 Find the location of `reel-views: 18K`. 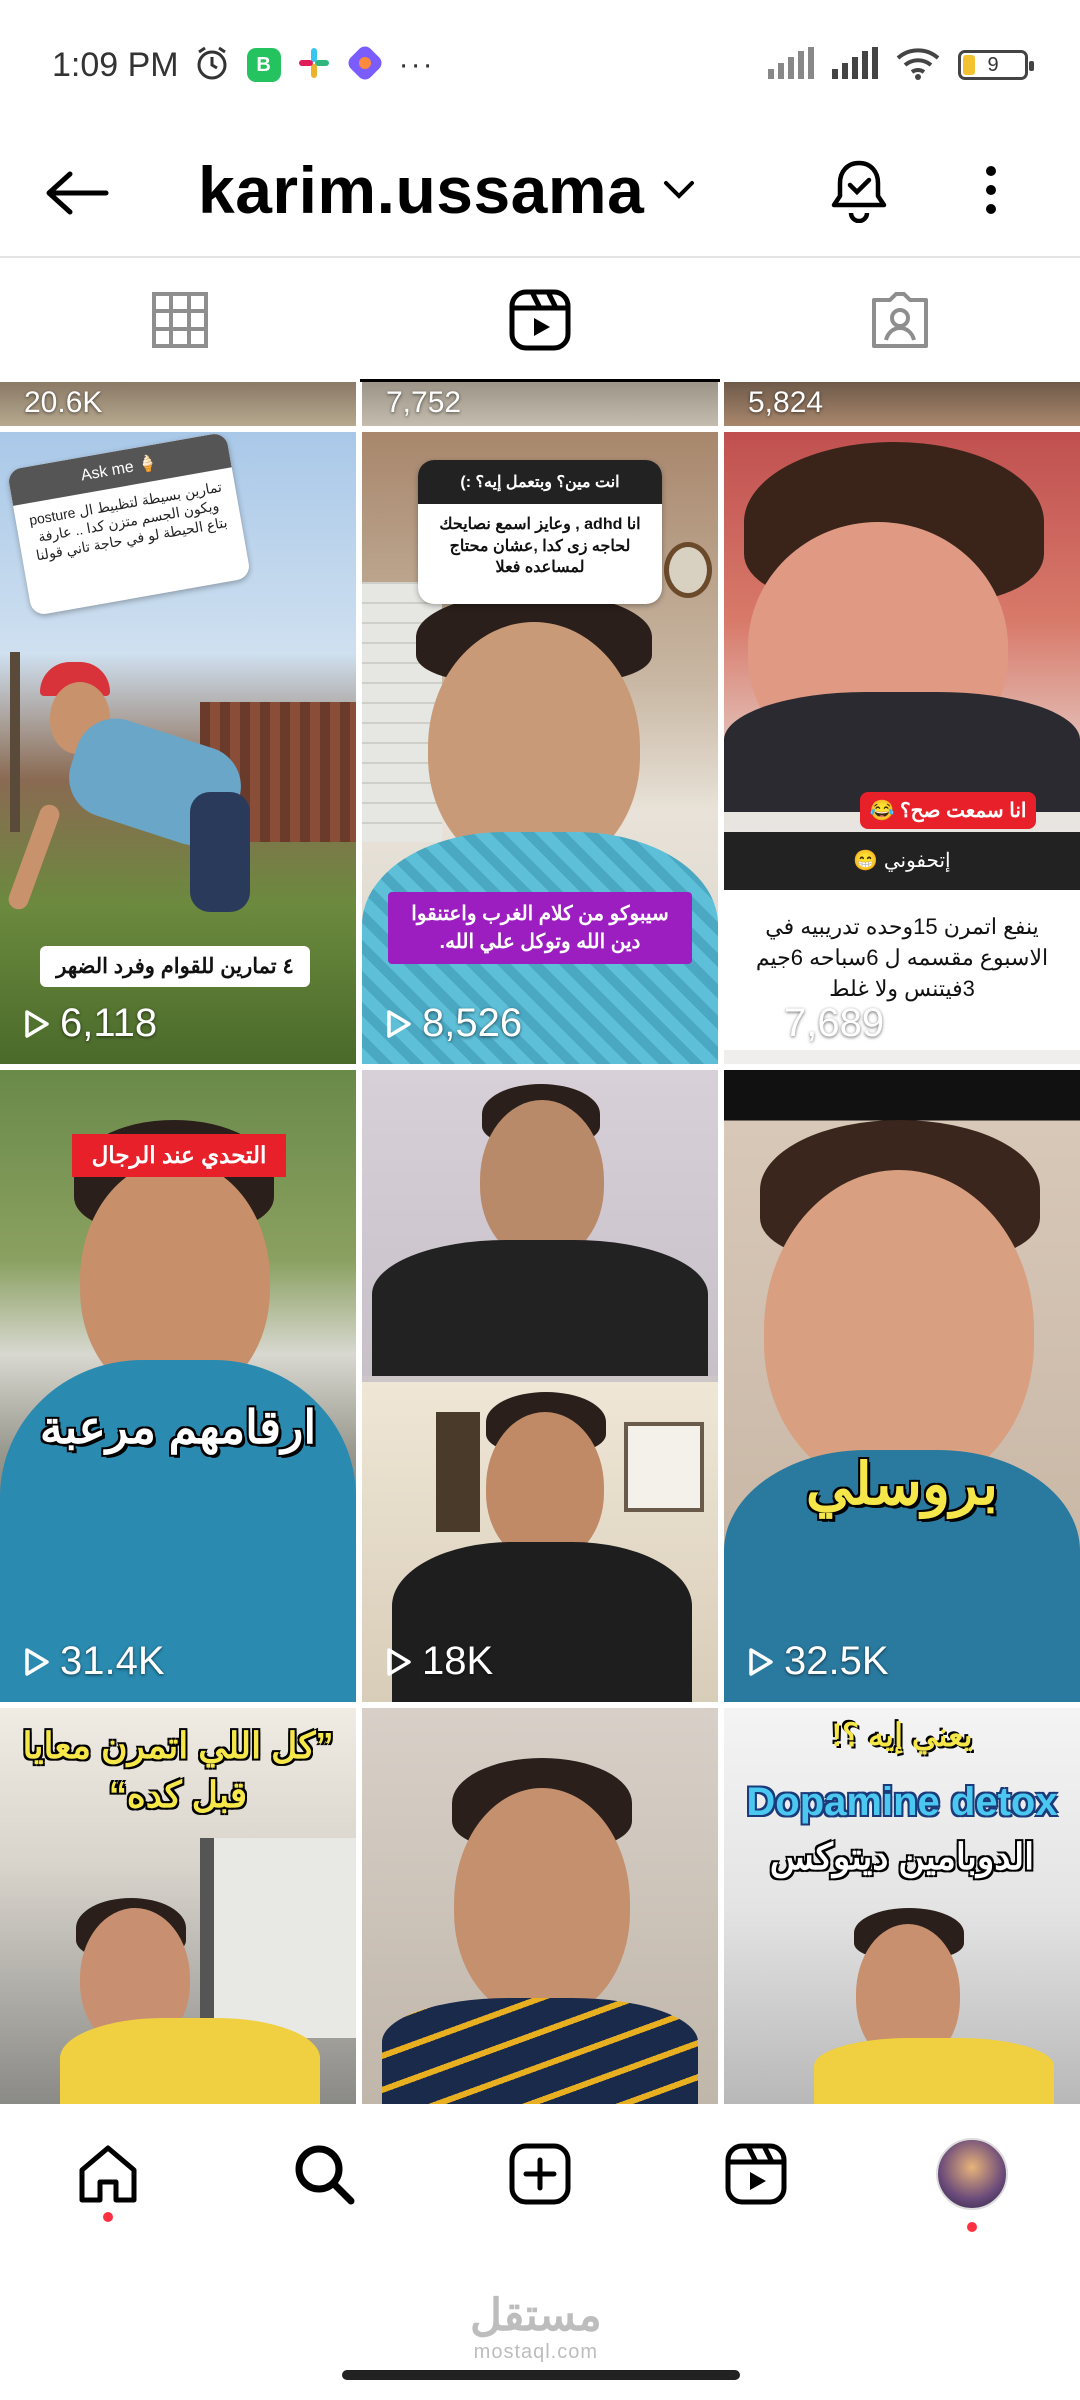

reel-views: 18K is located at coordinates (439, 1661).